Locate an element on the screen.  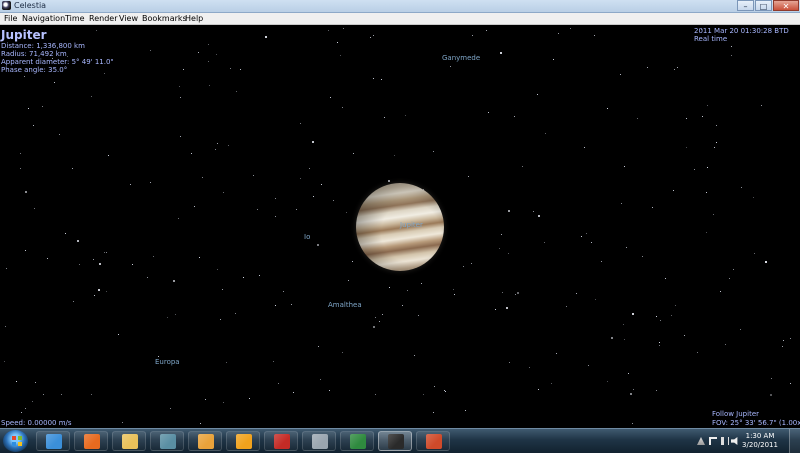
taskbar-button-internet-explorer is located at coordinates (53, 441).